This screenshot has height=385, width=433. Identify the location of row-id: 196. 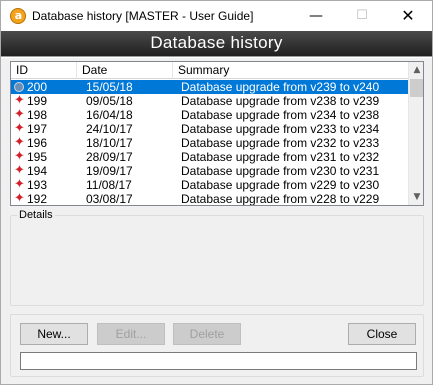
(37, 143).